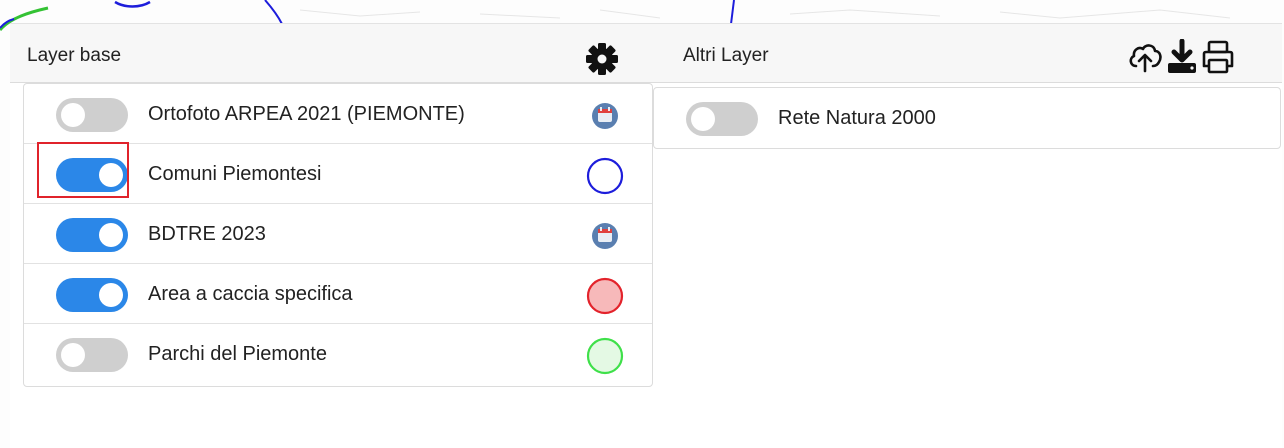 Image resolution: width=1284 pixels, height=448 pixels. Describe the element at coordinates (74, 55) in the screenshot. I see `layer-base-title: Layer base` at that location.